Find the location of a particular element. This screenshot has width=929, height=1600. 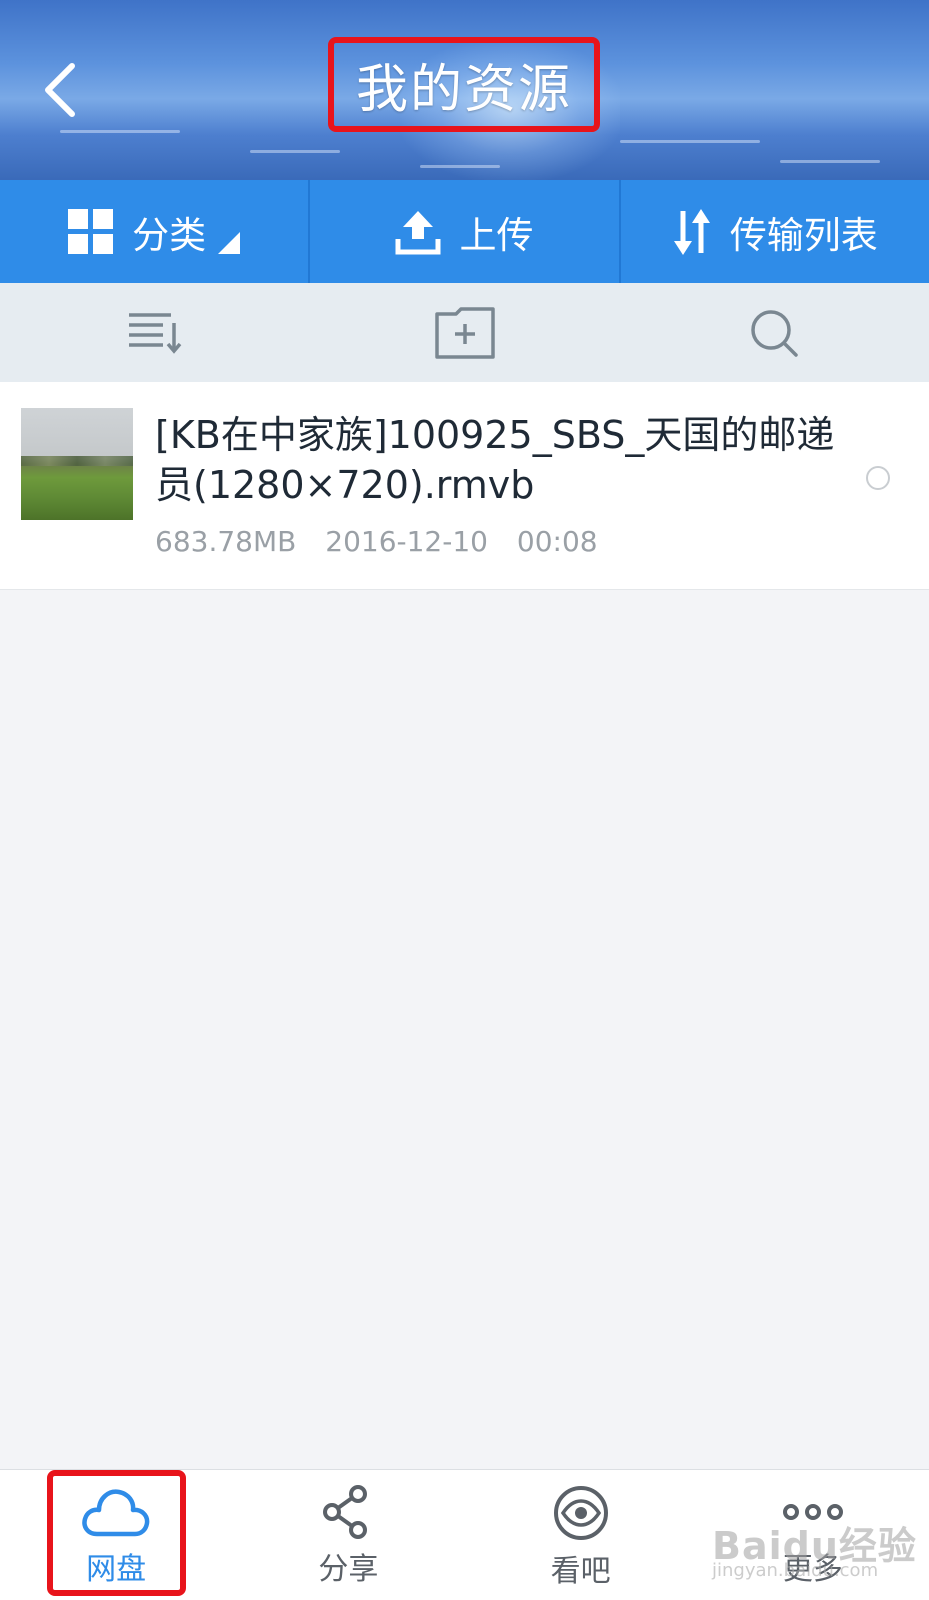

nav-label-more: 更多 is located at coordinates (812, 1569).